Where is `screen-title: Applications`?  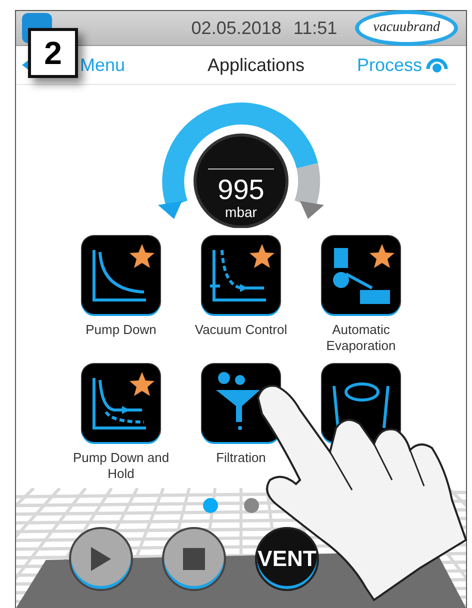 screen-title: Applications is located at coordinates (256, 65).